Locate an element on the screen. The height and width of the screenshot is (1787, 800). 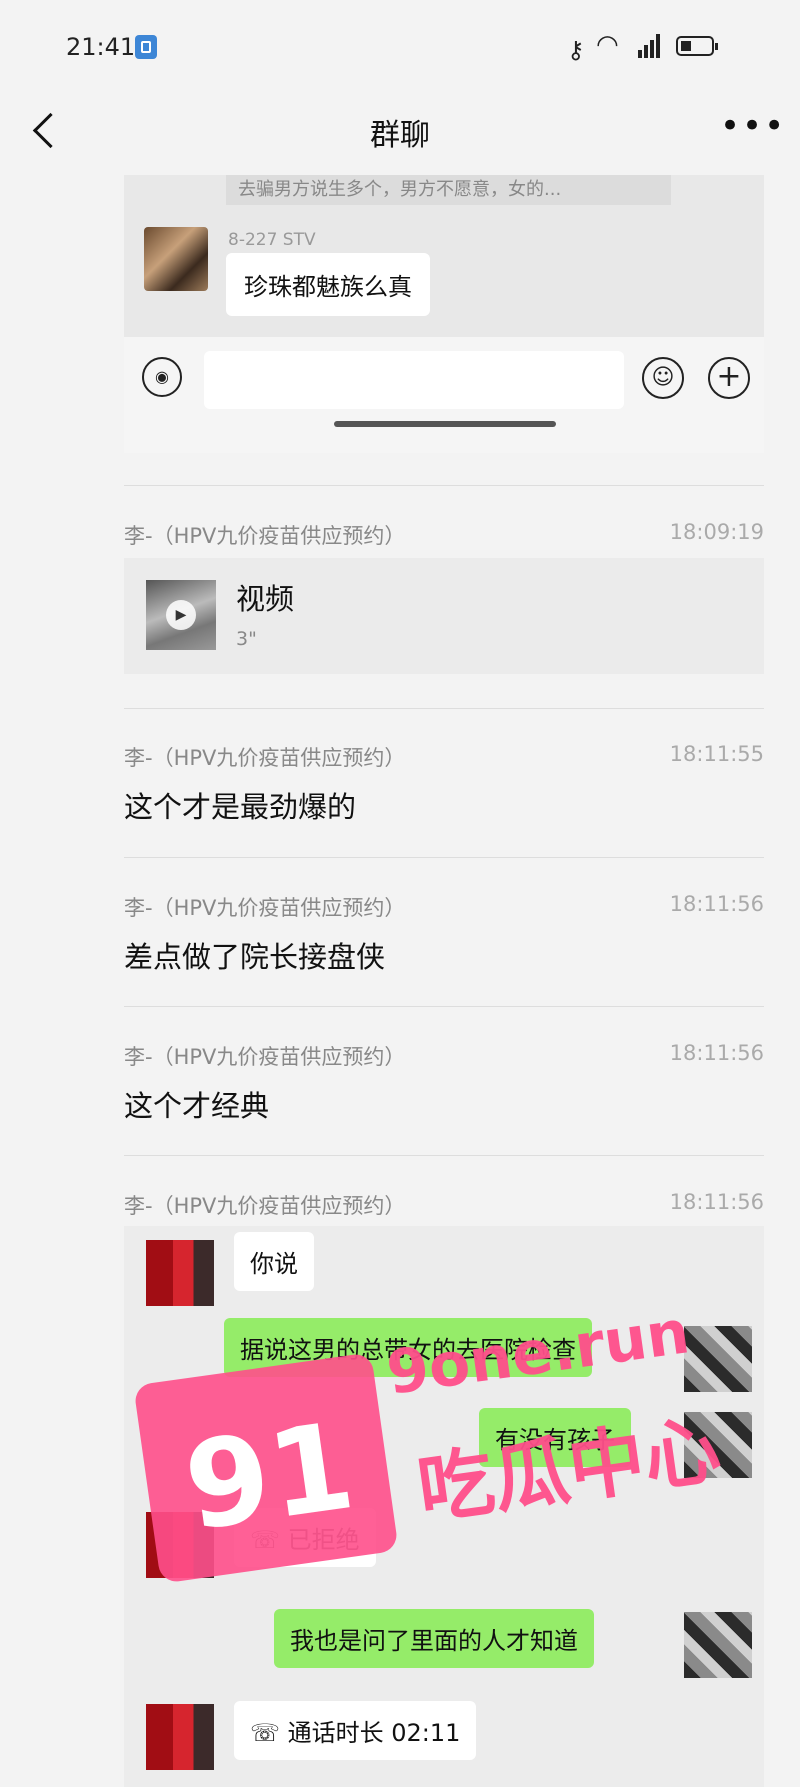
home-indicator is located at coordinates (445, 424).